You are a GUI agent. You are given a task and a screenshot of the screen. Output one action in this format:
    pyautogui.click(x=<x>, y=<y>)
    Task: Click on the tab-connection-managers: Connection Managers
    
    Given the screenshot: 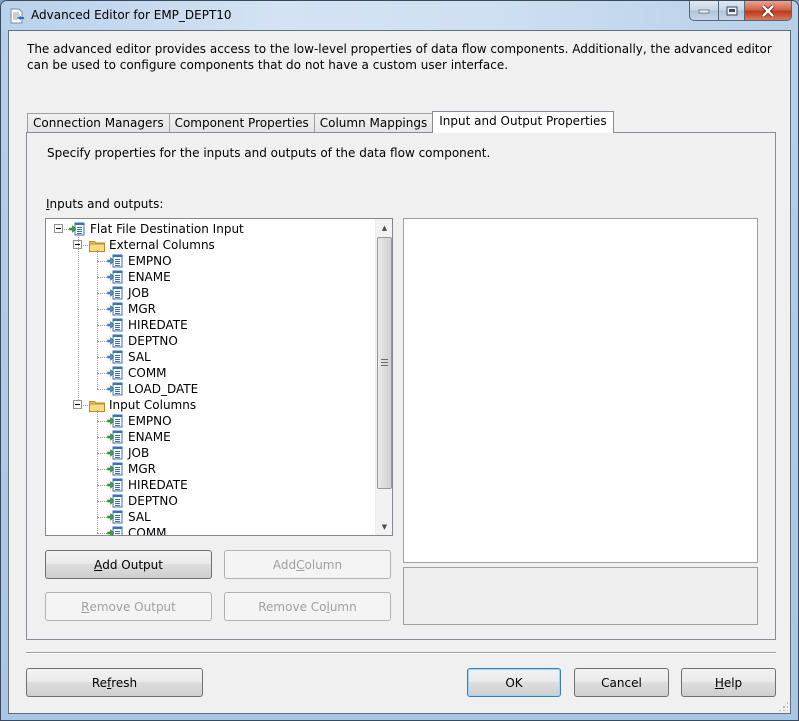 What is the action you would take?
    pyautogui.click(x=98, y=123)
    